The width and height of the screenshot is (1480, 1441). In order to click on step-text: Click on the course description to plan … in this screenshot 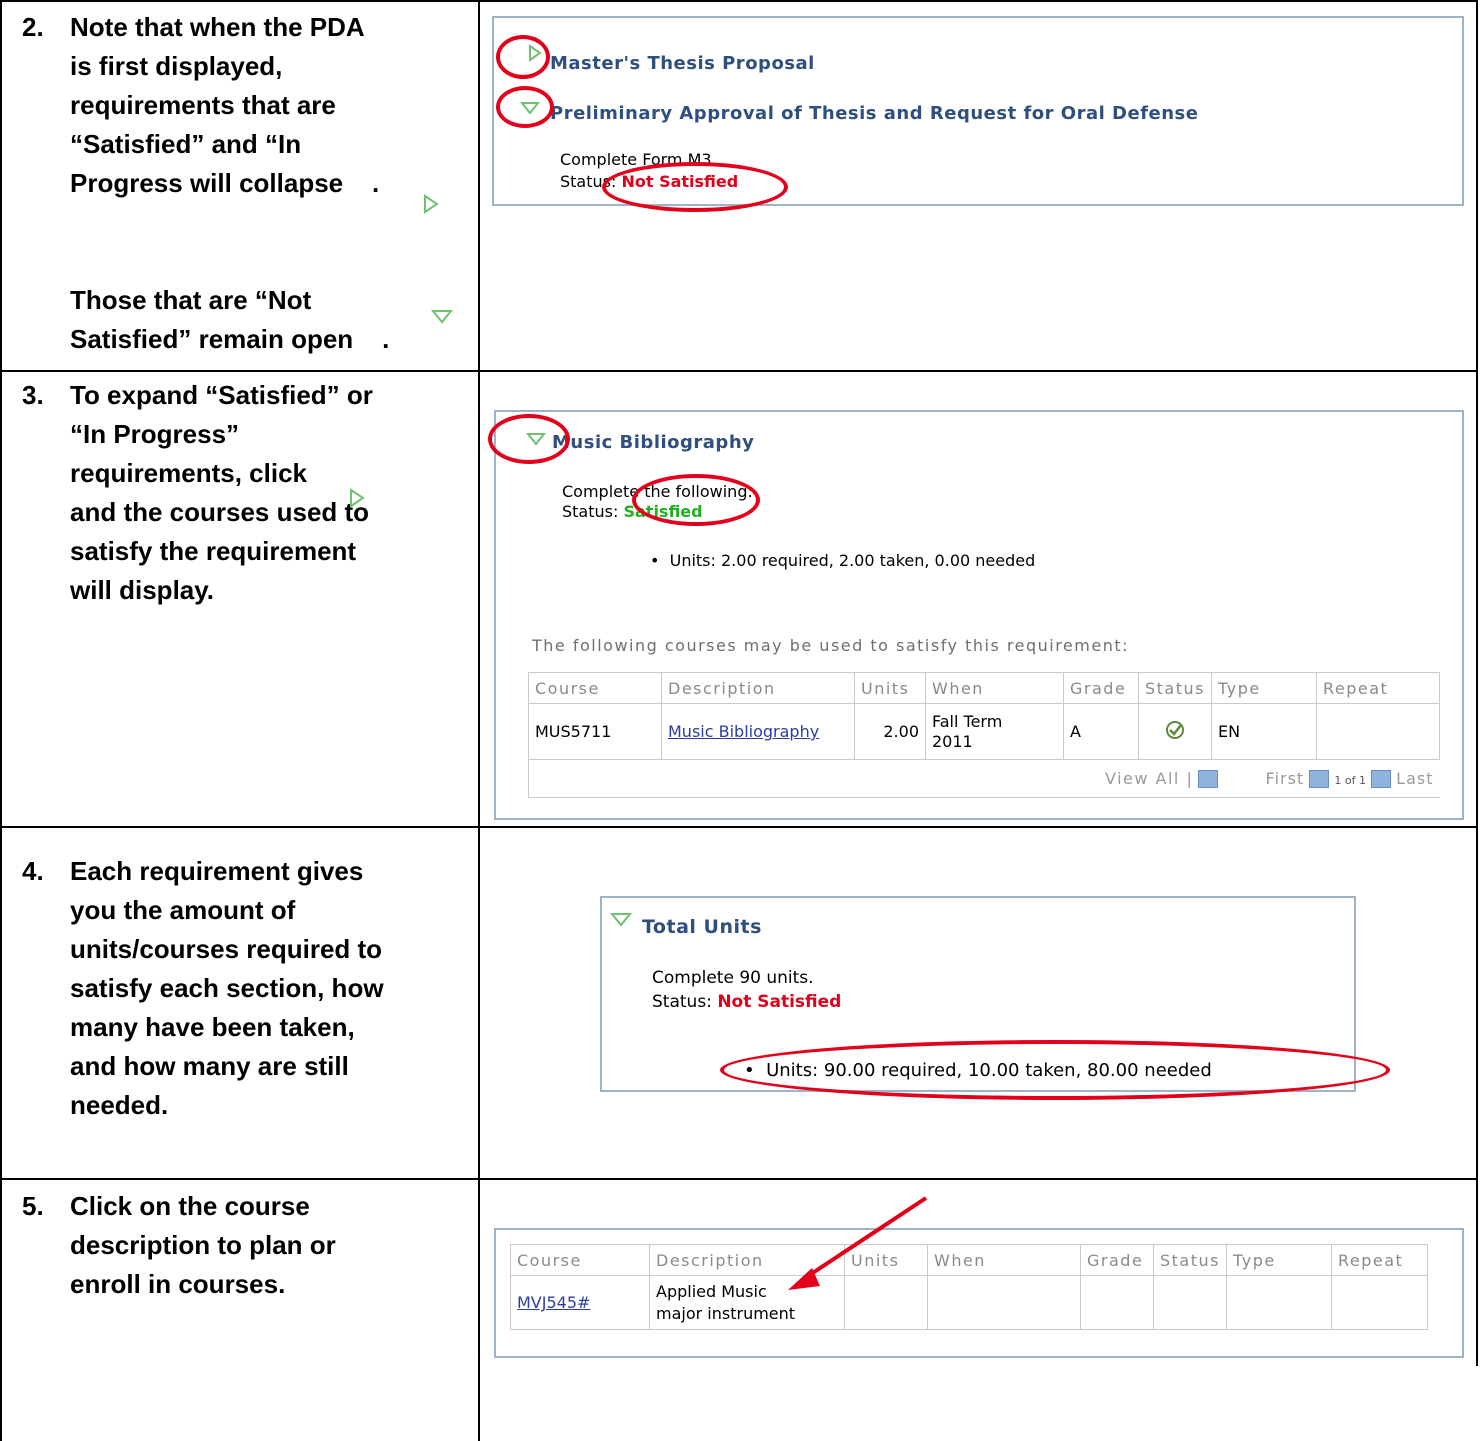, I will do `click(203, 1245)`.